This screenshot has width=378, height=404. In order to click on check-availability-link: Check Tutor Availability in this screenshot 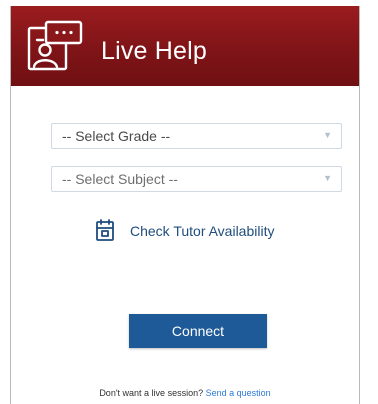, I will do `click(215, 232)`.